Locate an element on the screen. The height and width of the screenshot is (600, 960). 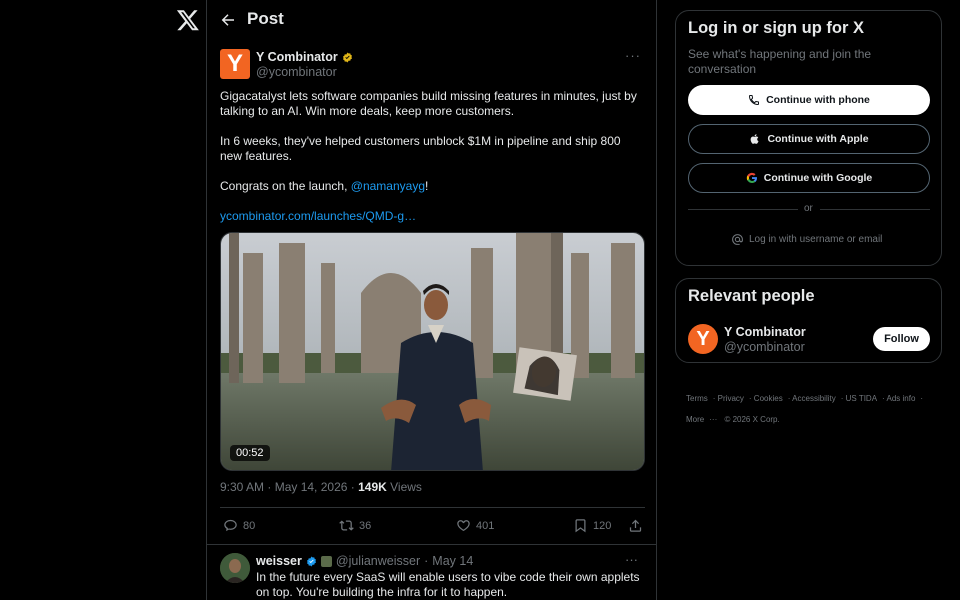
like-button: 401 is located at coordinates (475, 525).